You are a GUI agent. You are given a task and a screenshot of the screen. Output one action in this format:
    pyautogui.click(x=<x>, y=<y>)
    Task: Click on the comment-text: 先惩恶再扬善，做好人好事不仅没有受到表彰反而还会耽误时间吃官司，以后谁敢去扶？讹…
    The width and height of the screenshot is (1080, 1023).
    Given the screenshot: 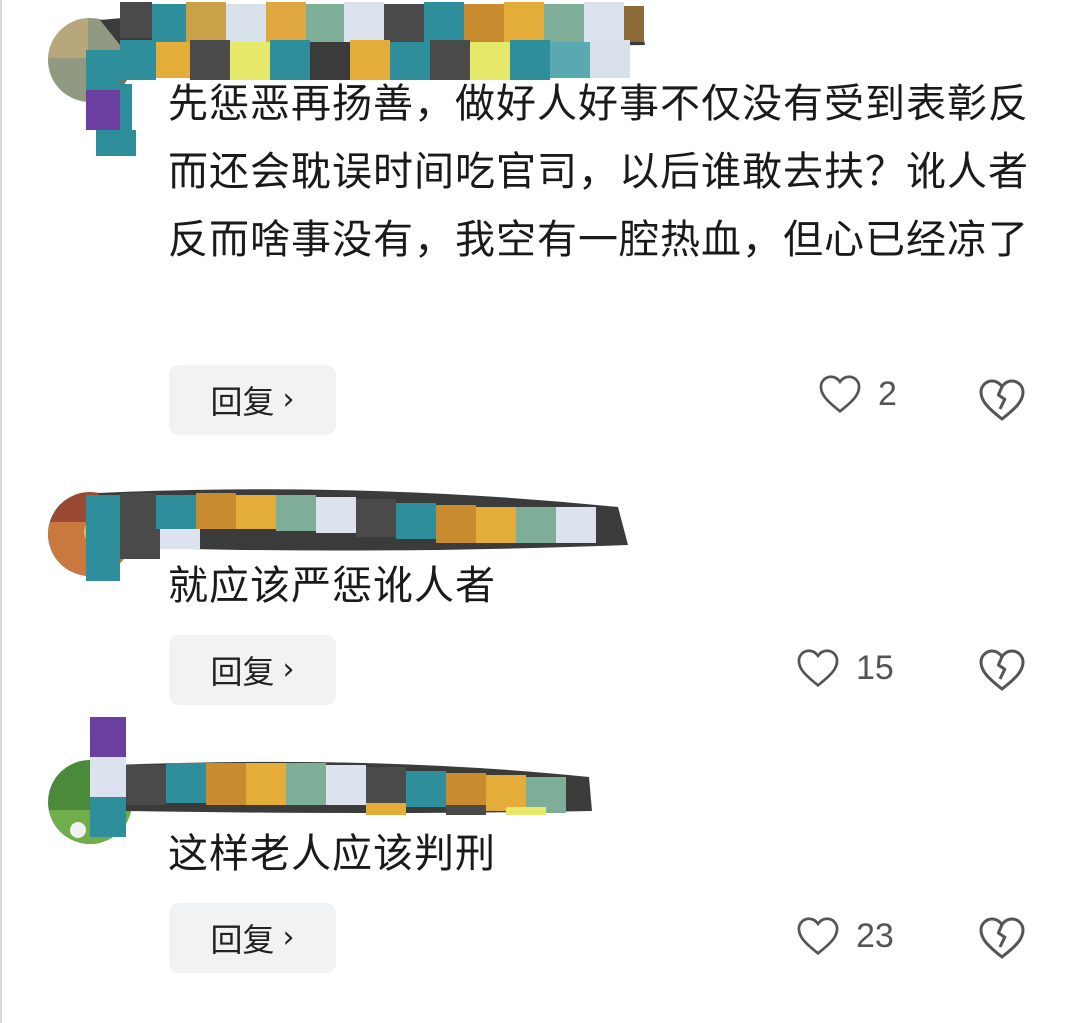 What is the action you would take?
    pyautogui.click(x=598, y=172)
    